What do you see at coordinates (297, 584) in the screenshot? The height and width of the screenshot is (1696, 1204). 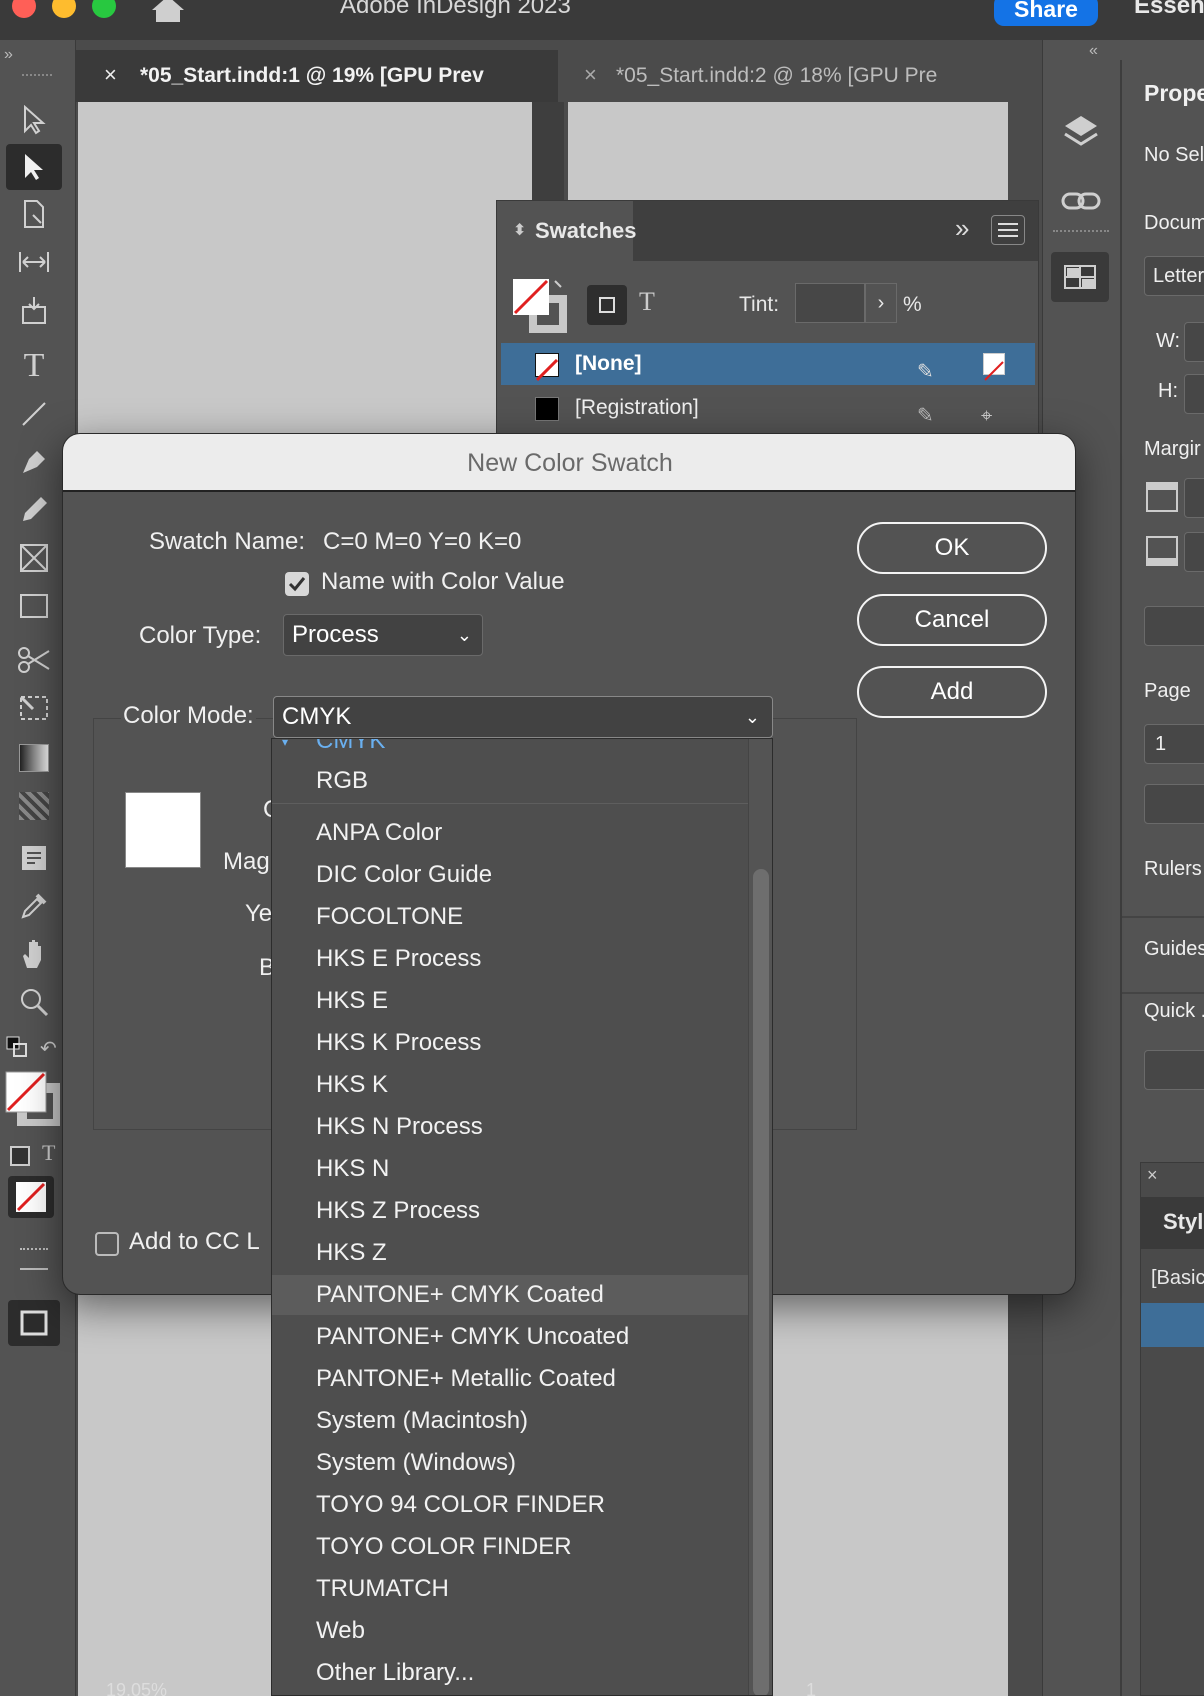 I see `name-with-color-value-checkbox` at bounding box center [297, 584].